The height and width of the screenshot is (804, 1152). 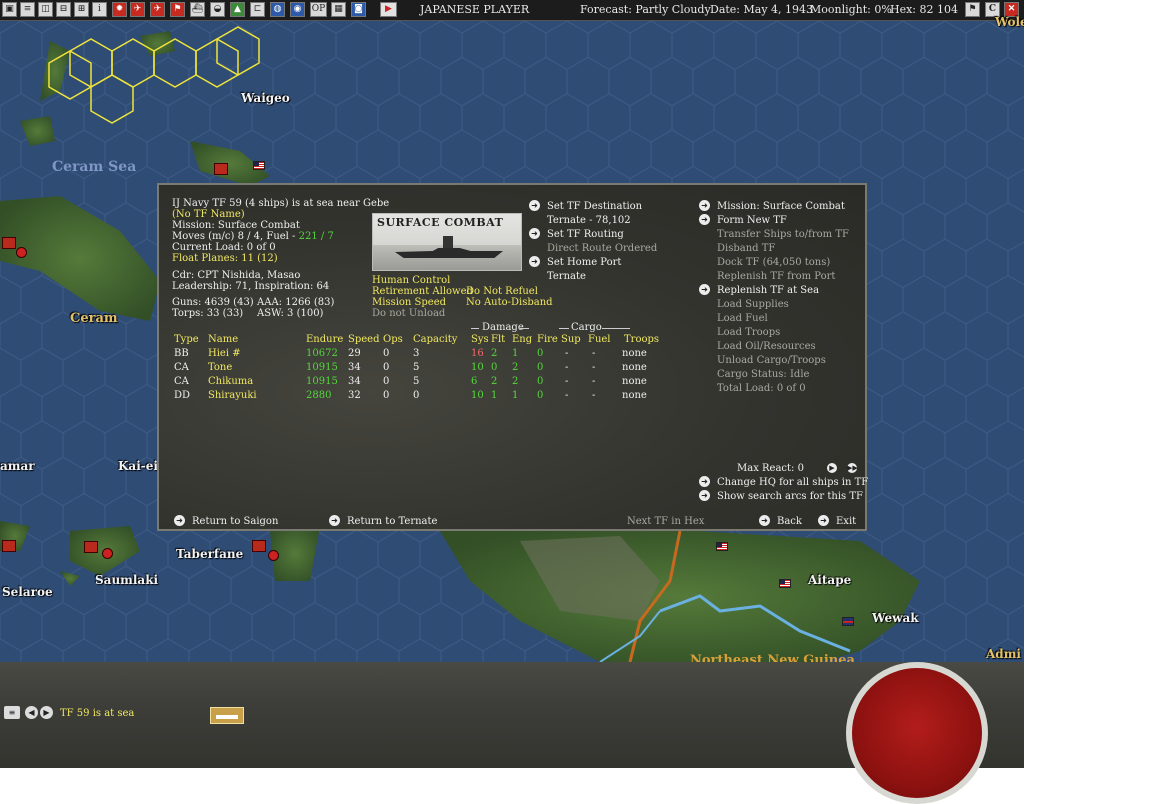 What do you see at coordinates (63, 9) in the screenshot?
I see `taskforce-report-icon: ⊟` at bounding box center [63, 9].